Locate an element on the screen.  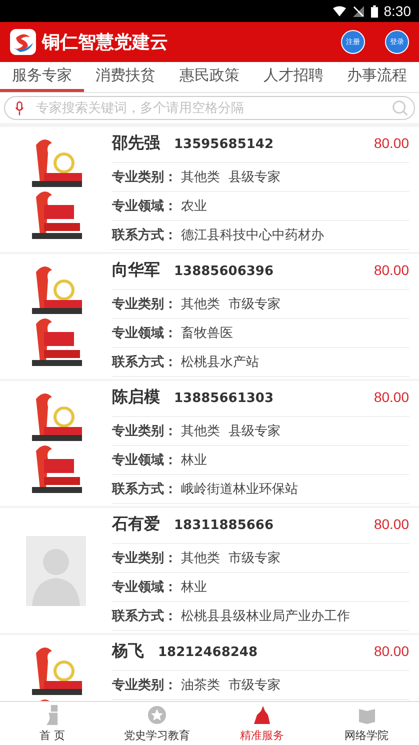
hand-icon is located at coordinates (262, 714).